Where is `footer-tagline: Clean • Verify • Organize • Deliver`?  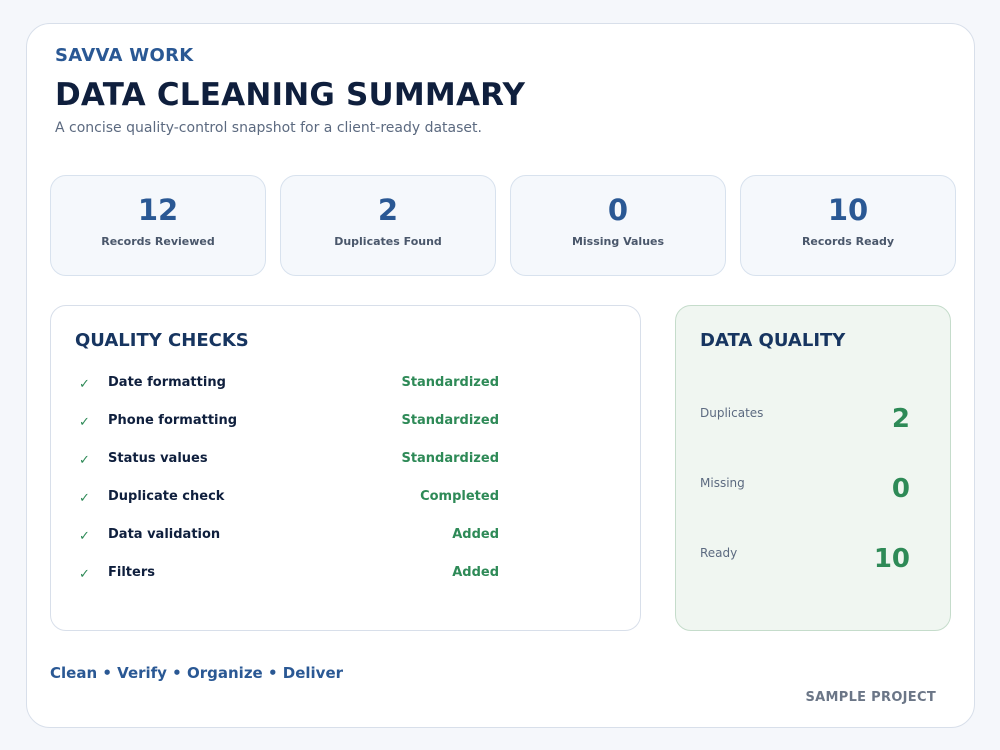
footer-tagline: Clean • Verify • Organize • Deliver is located at coordinates (197, 673).